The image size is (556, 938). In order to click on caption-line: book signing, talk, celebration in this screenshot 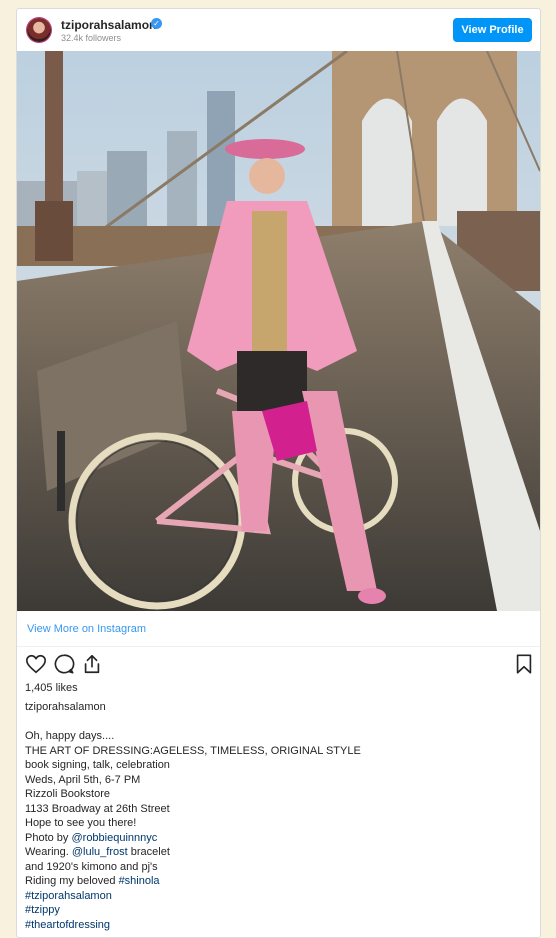, I will do `click(97, 765)`.